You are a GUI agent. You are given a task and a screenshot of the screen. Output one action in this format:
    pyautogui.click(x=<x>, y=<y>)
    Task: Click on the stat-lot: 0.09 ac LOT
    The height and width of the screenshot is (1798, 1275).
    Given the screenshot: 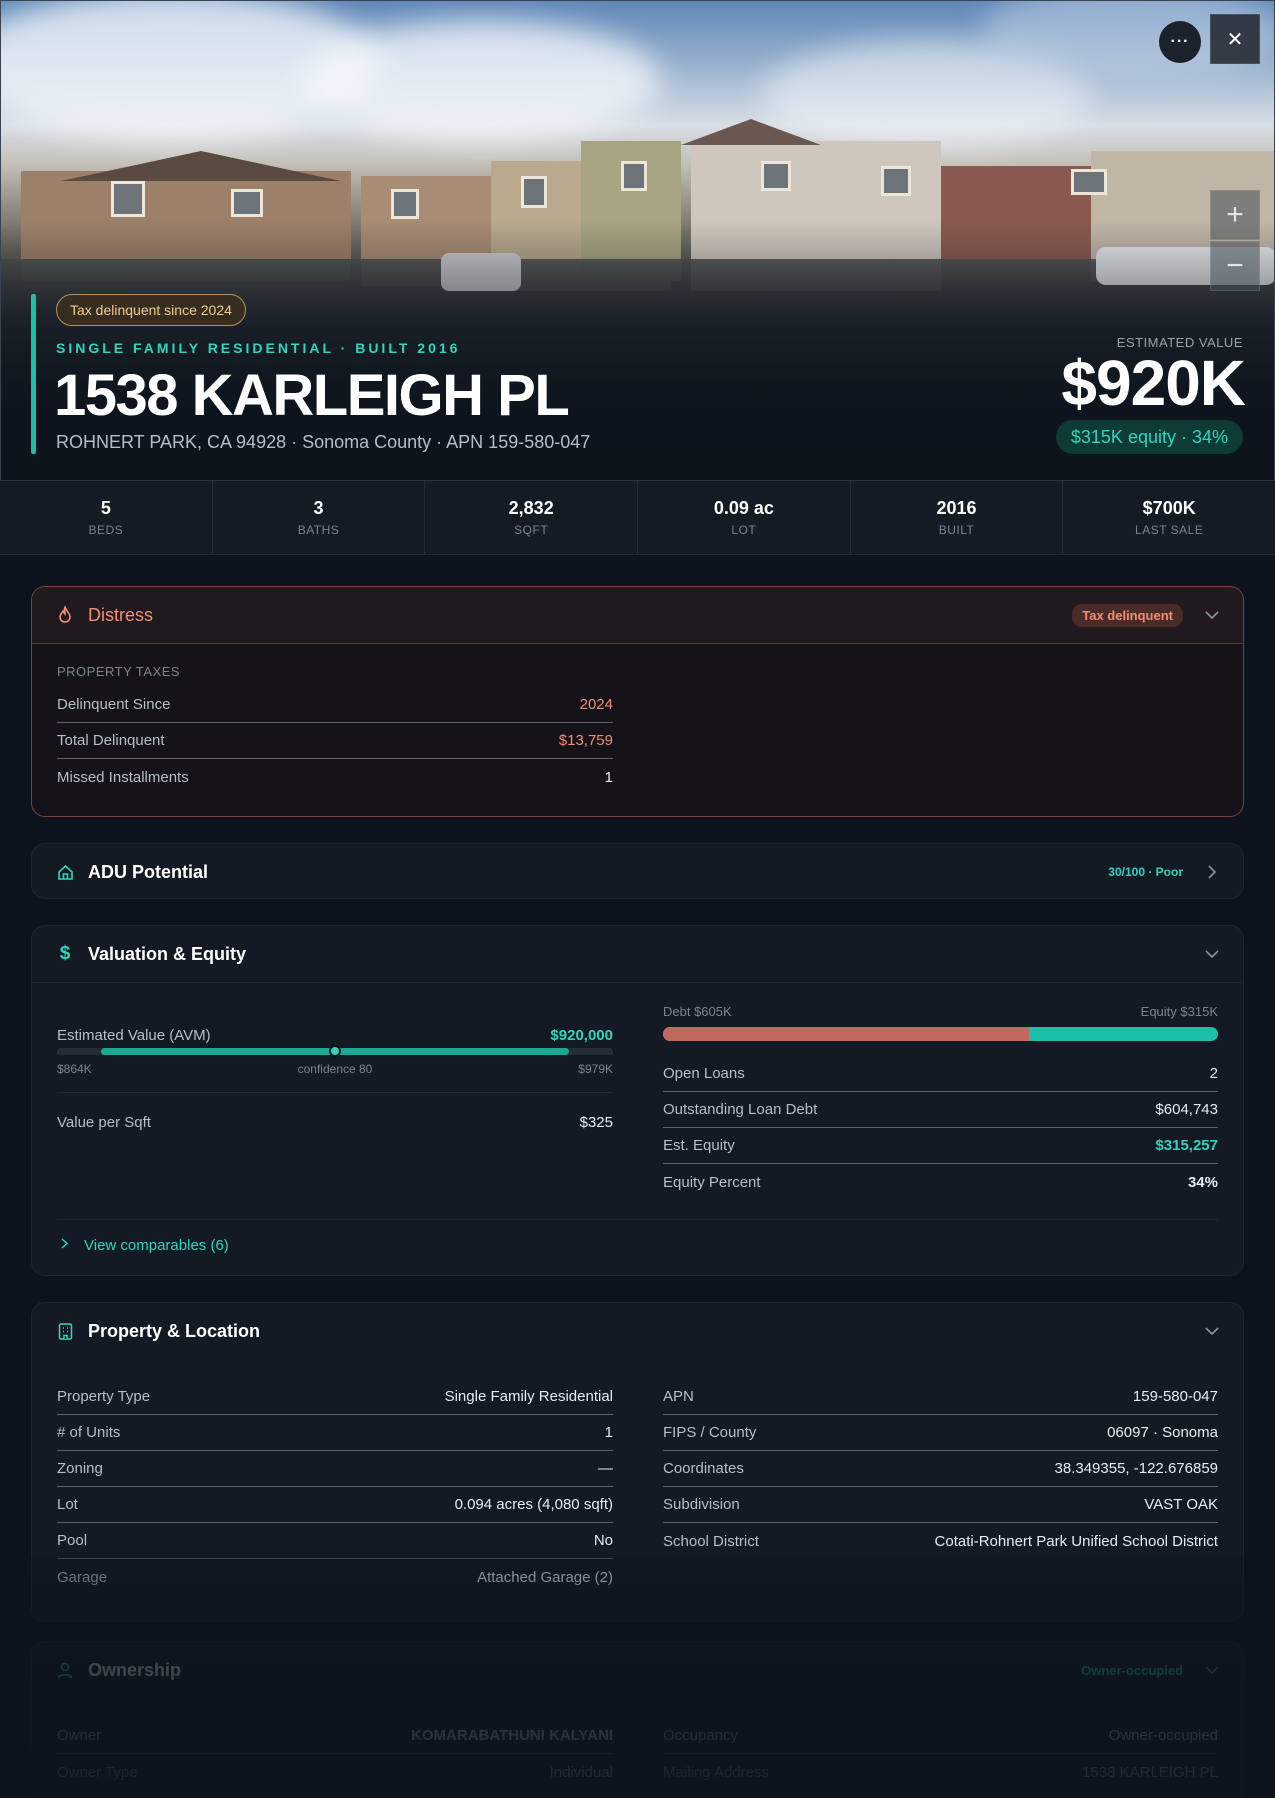 What is the action you would take?
    pyautogui.click(x=744, y=517)
    